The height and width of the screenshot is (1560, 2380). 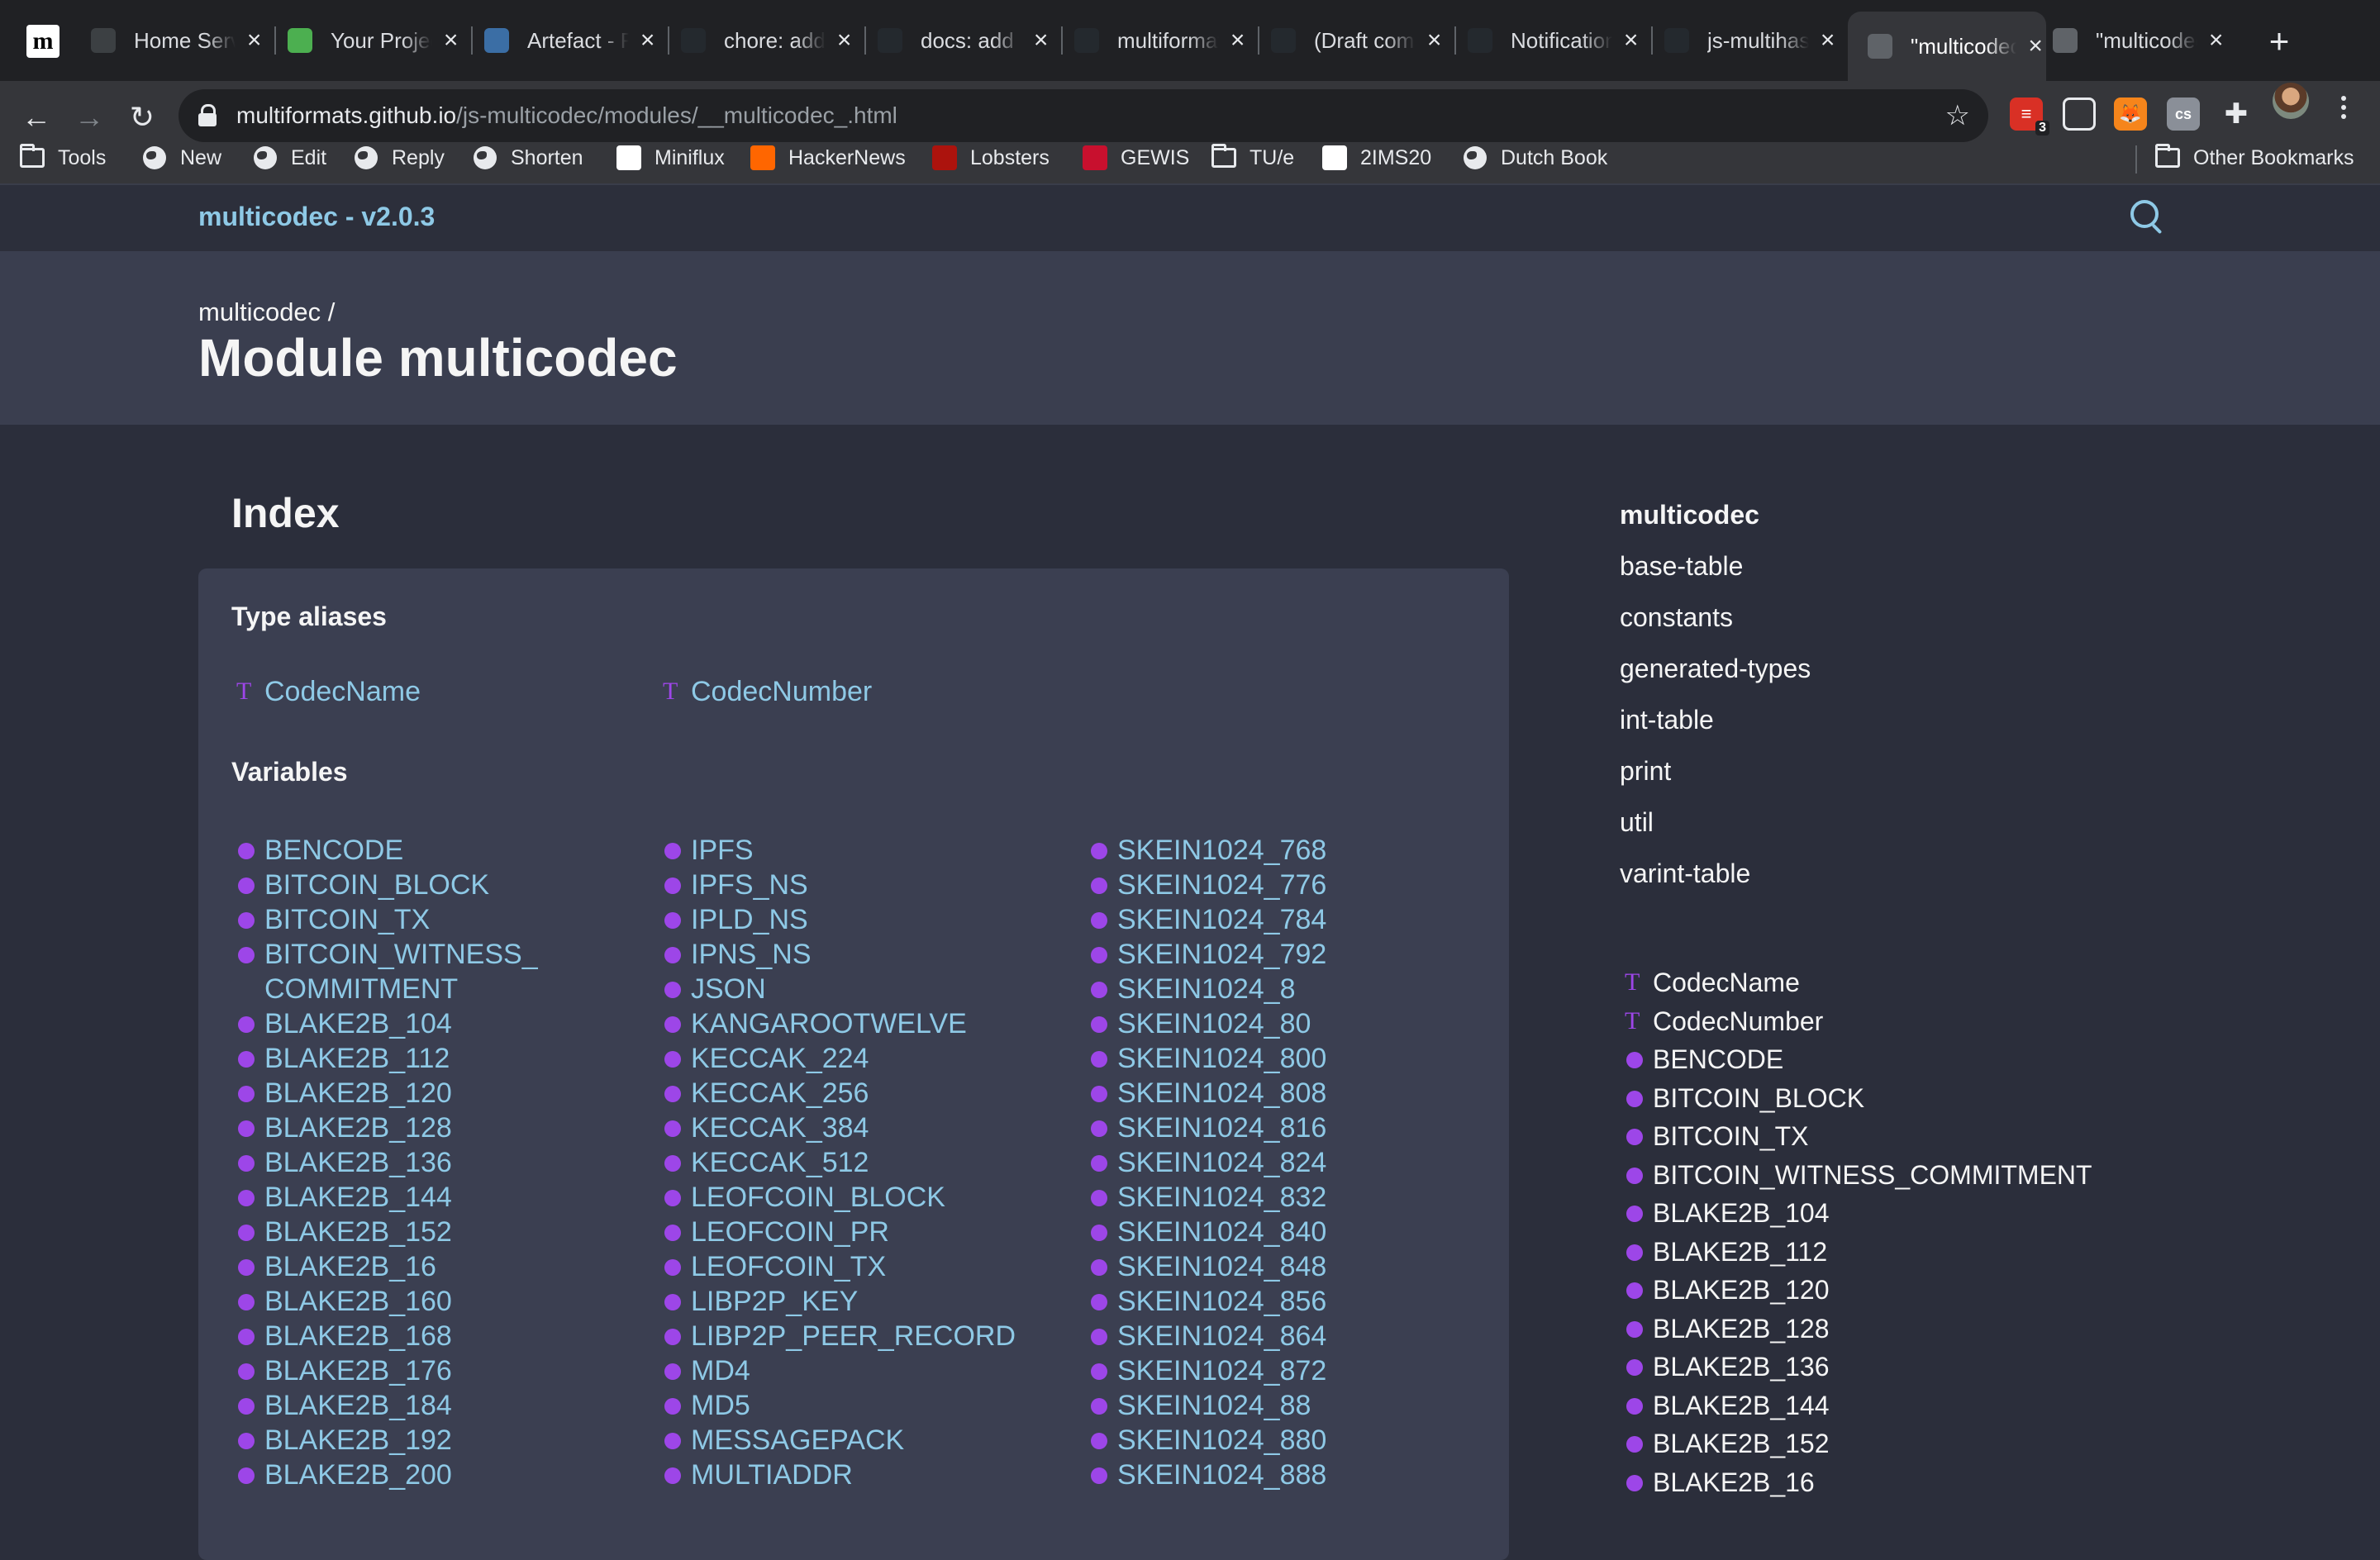 What do you see at coordinates (380, 1440) in the screenshot?
I see `variable-link: BLAKE2B_192` at bounding box center [380, 1440].